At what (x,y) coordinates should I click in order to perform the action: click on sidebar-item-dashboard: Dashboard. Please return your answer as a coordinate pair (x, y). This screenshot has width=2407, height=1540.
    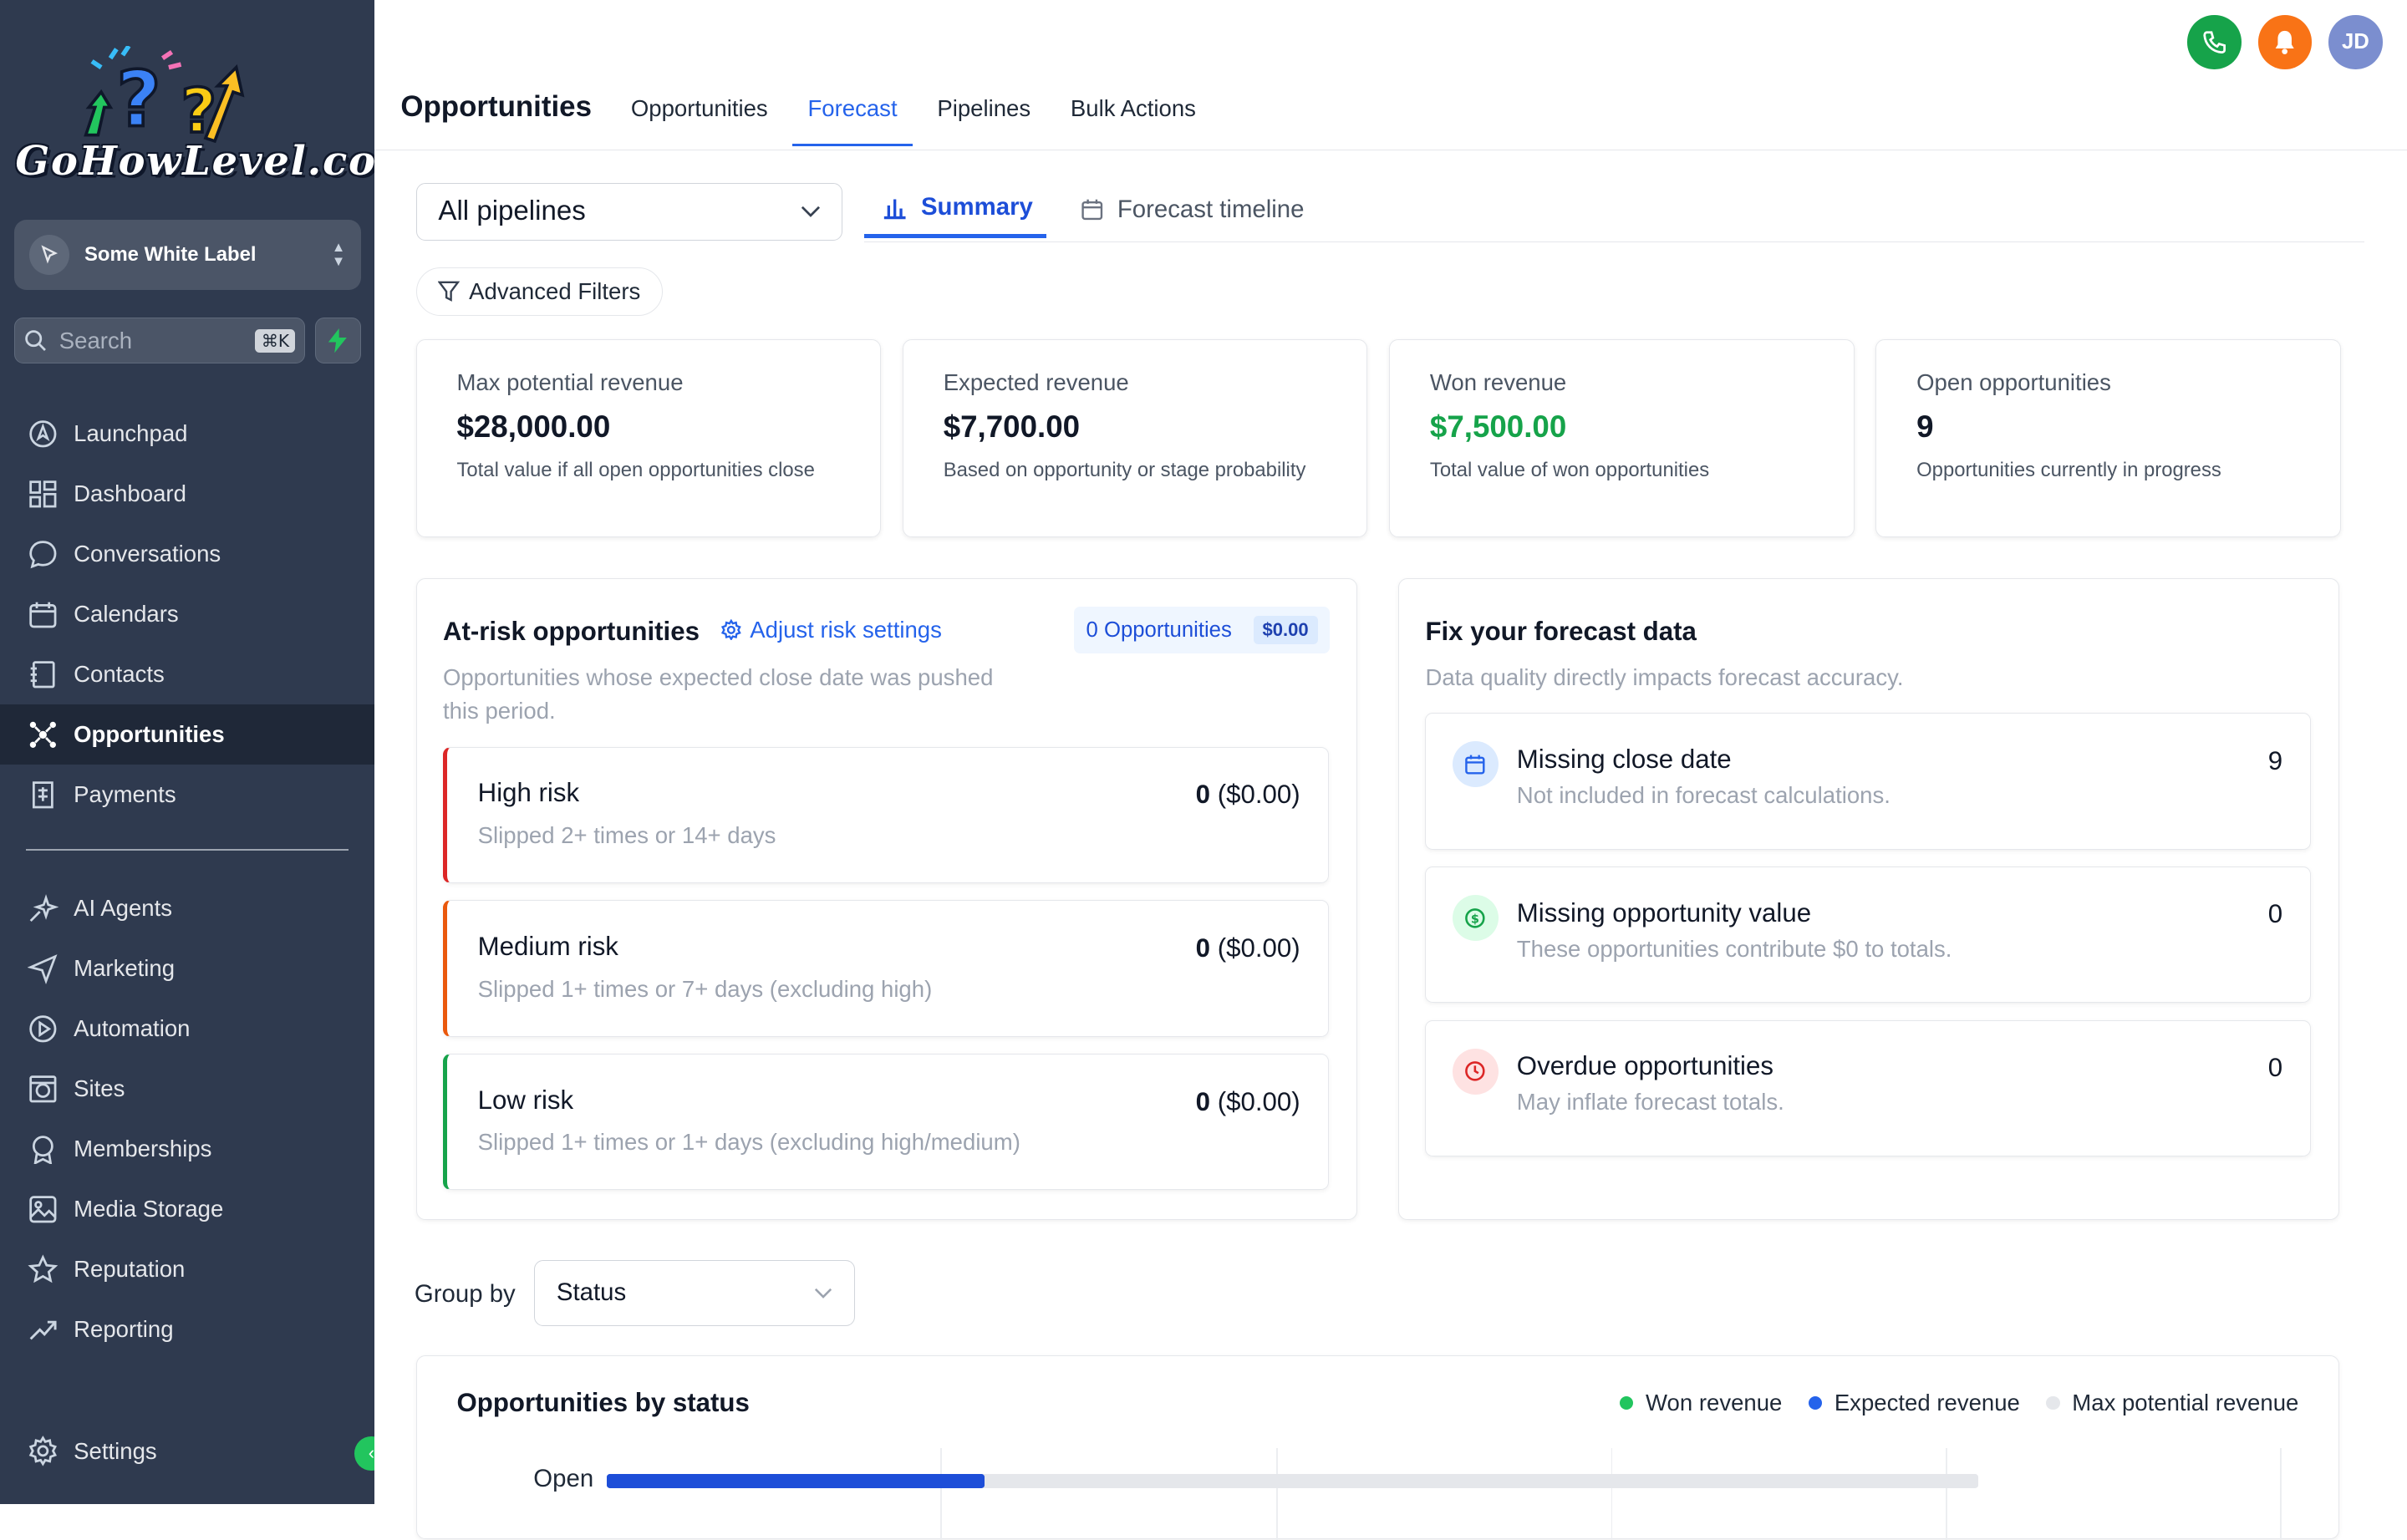
    Looking at the image, I should click on (187, 494).